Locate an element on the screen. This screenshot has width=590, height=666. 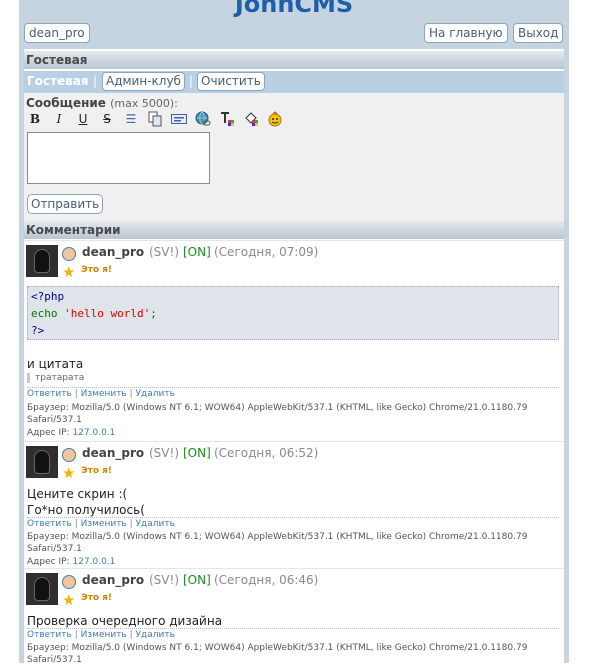
site-logo: JohnCMS is located at coordinates (294, 9).